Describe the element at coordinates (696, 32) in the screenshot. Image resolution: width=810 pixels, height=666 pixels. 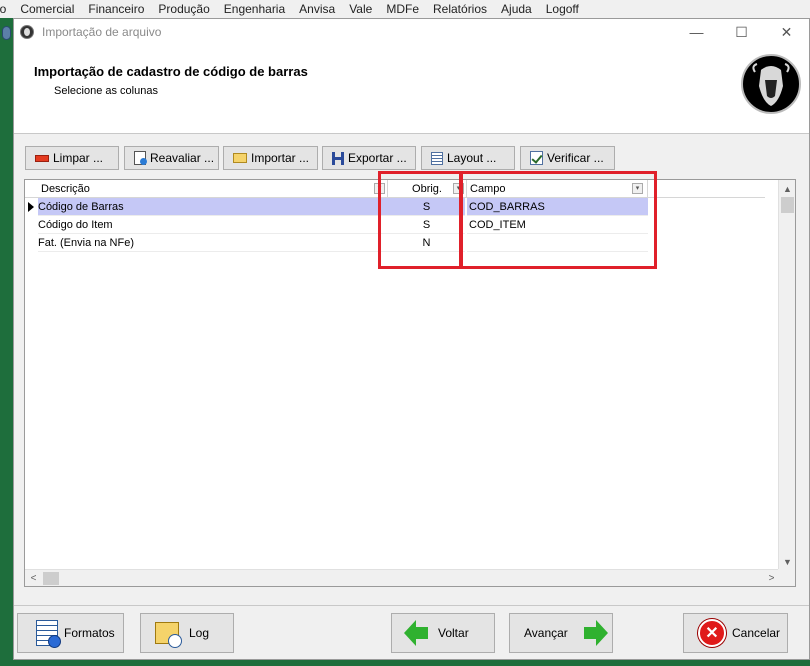
I see `minimize-button: —` at that location.